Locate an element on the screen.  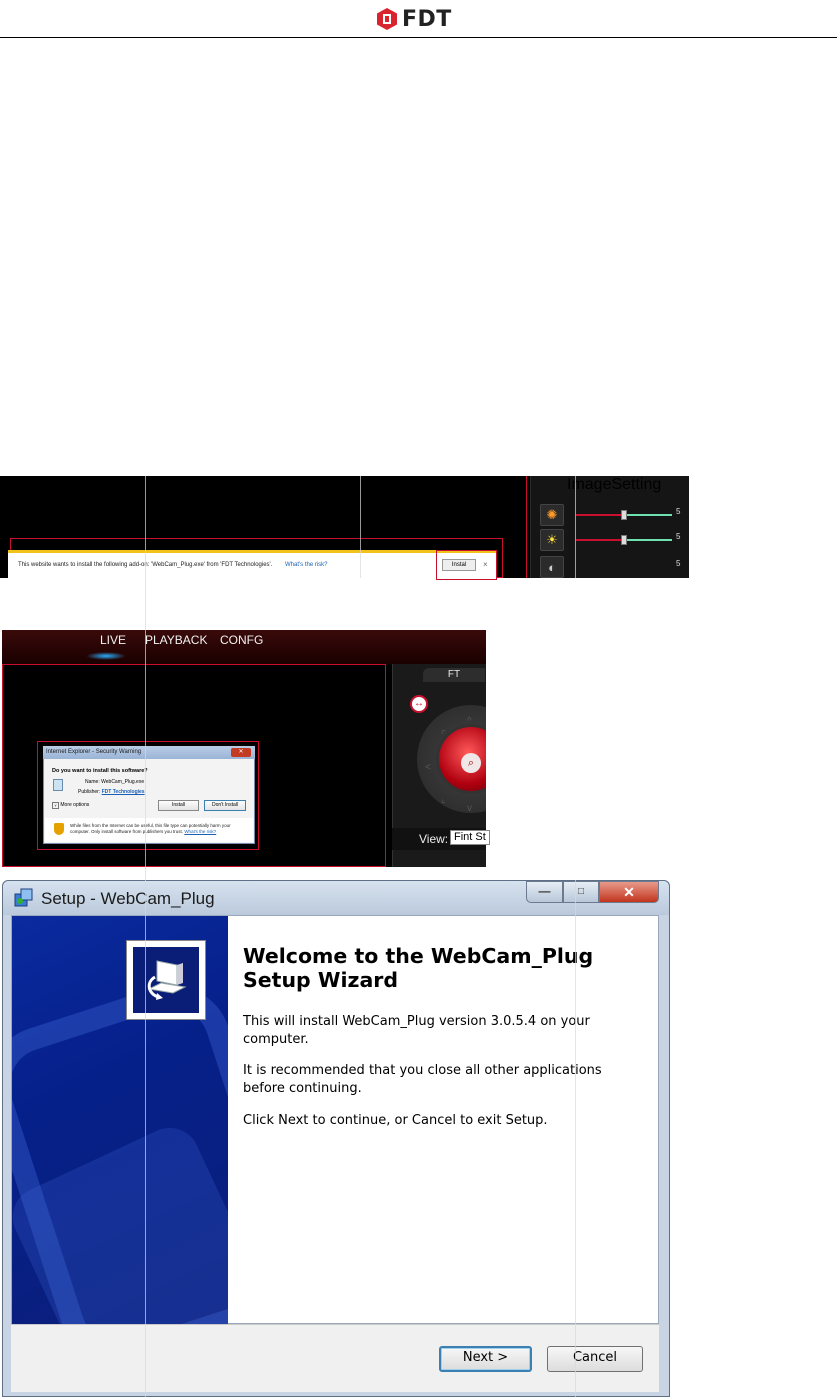
contrast-slider is located at coordinates (624, 540).